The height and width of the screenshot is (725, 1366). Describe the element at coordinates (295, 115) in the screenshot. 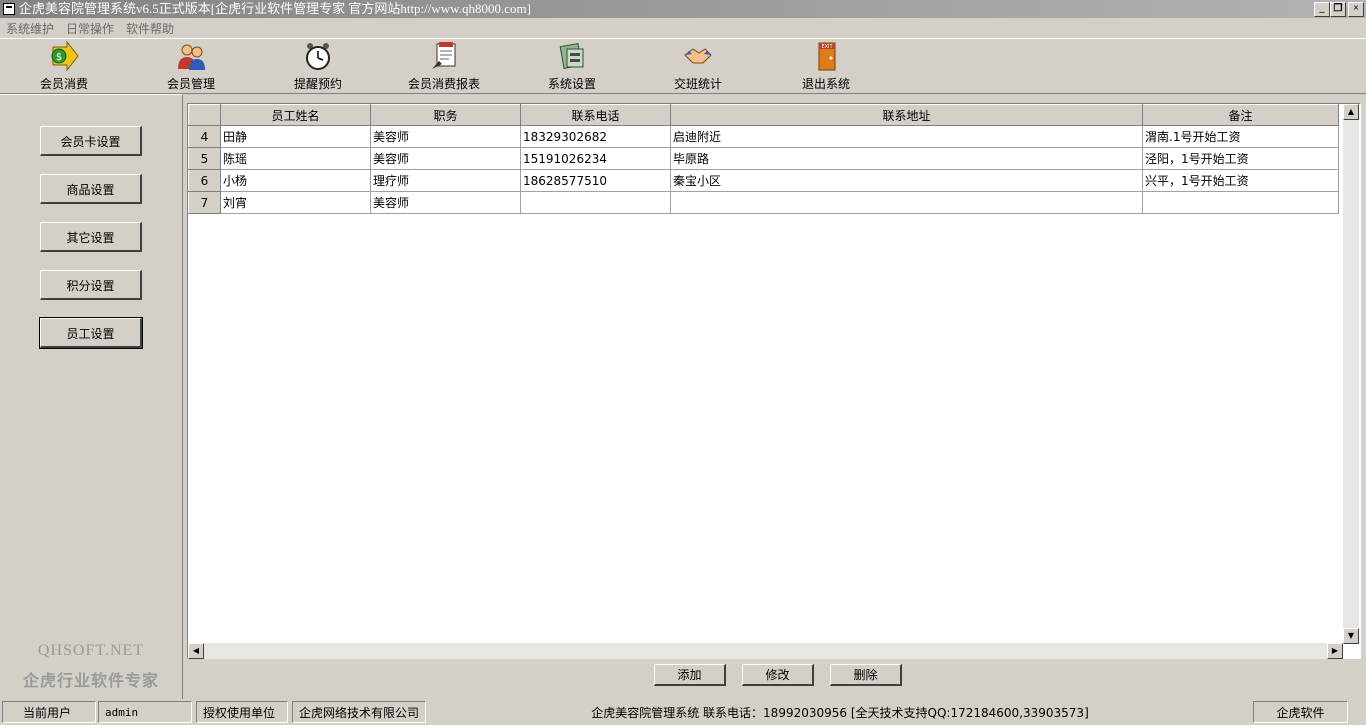

I see `column-header-name: 员工姓名` at that location.